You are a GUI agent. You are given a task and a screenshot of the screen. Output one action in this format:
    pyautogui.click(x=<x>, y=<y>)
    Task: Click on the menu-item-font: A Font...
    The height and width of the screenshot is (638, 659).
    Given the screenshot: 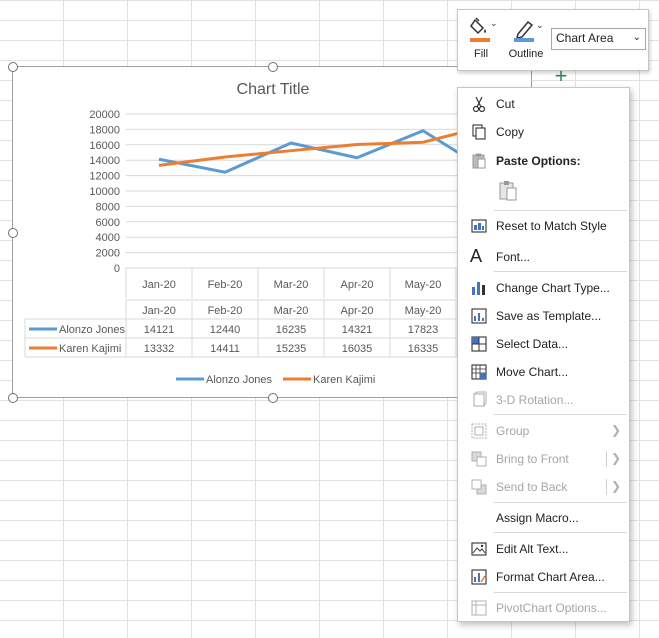 What is the action you would take?
    pyautogui.click(x=543, y=257)
    